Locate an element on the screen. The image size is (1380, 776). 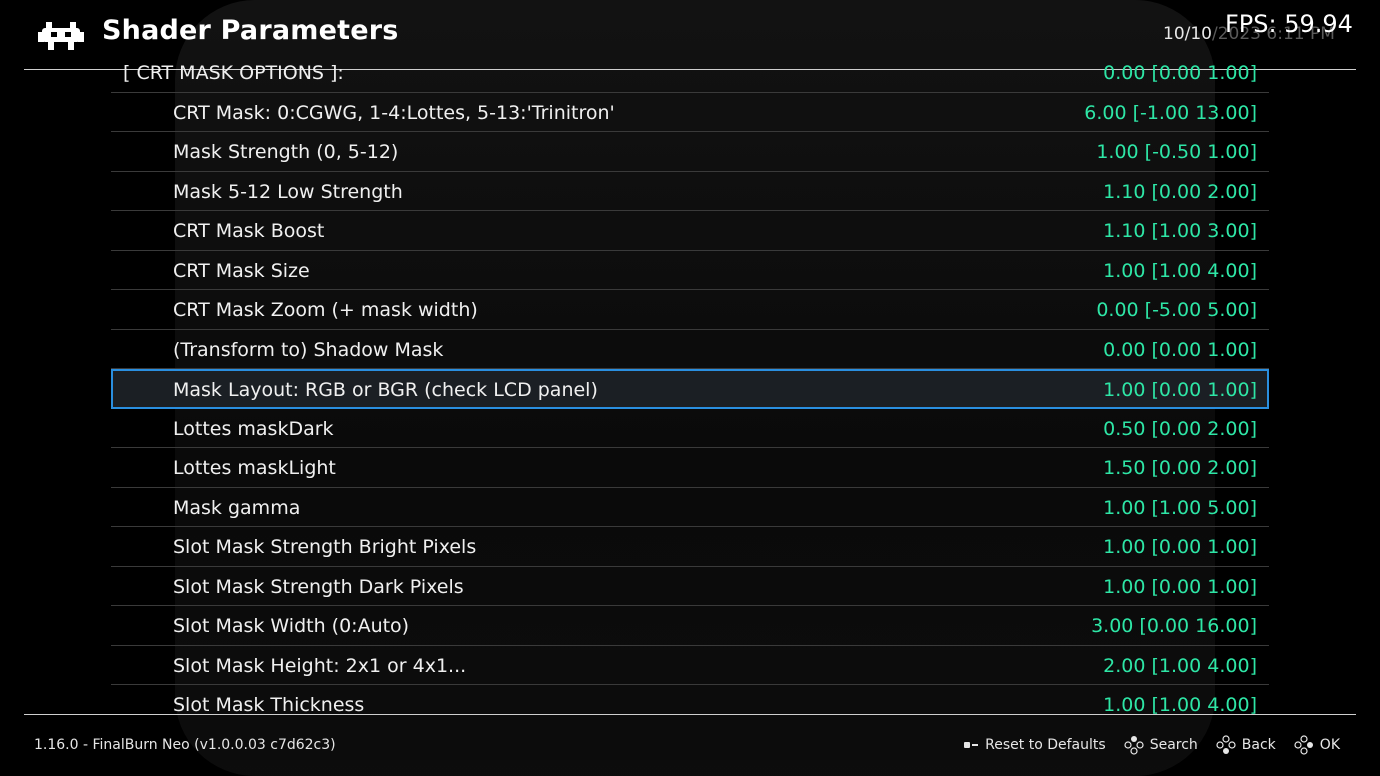
footer-divider is located at coordinates (690, 714).